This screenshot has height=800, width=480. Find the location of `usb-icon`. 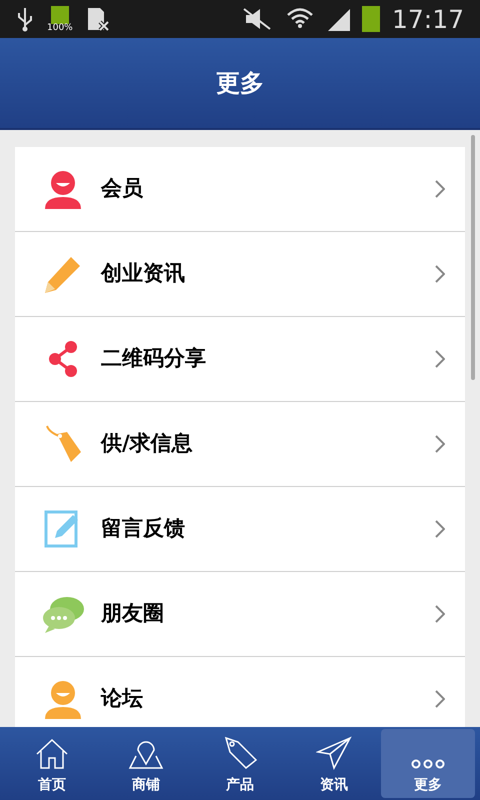

usb-icon is located at coordinates (25, 19).